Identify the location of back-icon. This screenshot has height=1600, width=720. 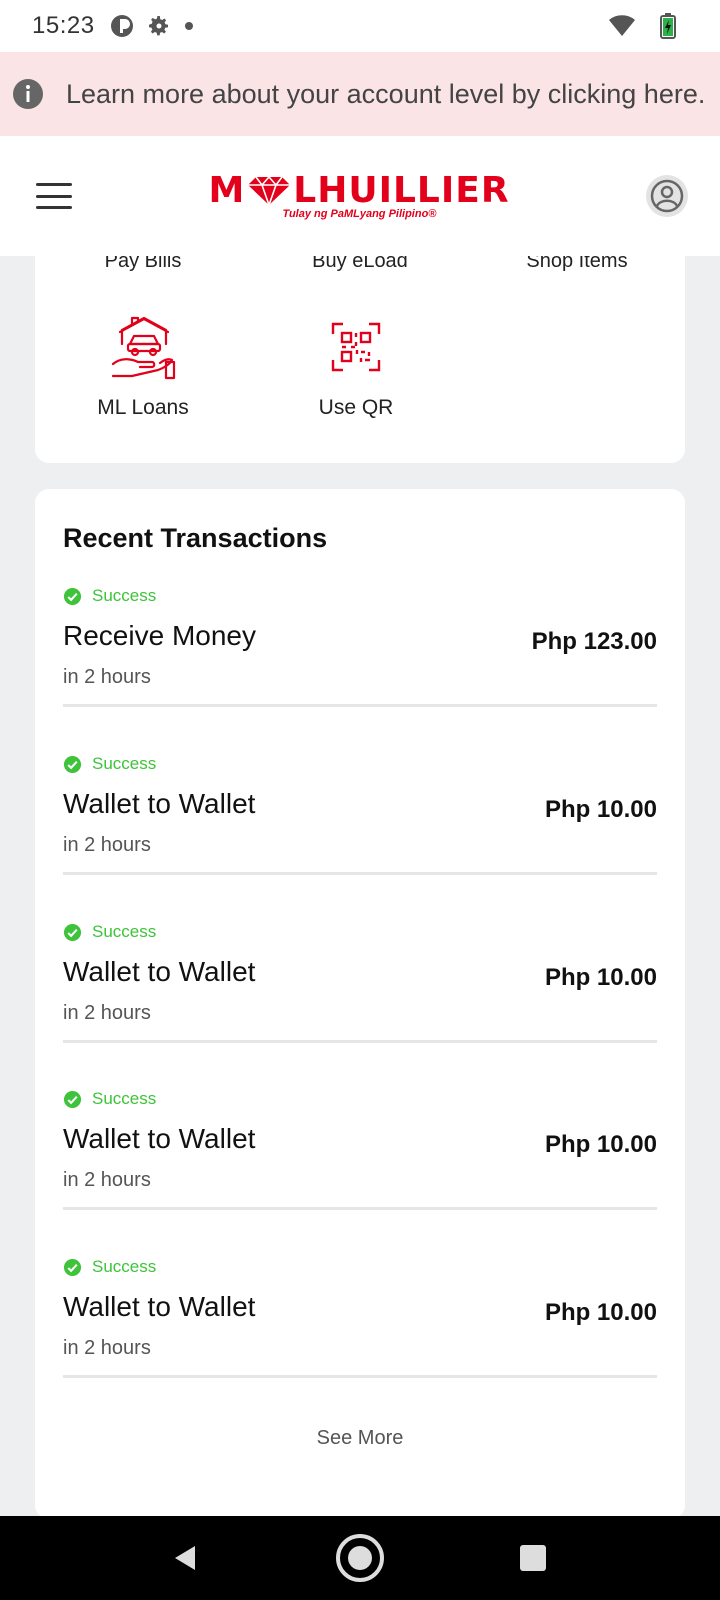
(185, 1558).